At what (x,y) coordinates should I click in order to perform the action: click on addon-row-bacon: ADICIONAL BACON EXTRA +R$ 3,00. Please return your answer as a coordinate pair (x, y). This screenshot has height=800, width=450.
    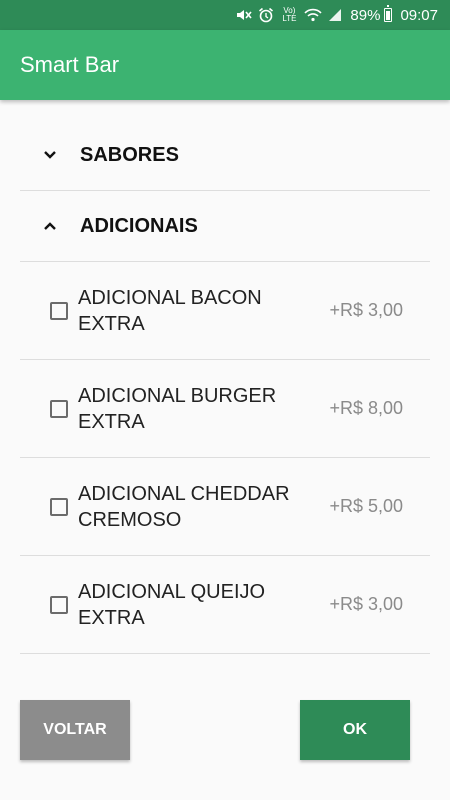
    Looking at the image, I should click on (225, 311).